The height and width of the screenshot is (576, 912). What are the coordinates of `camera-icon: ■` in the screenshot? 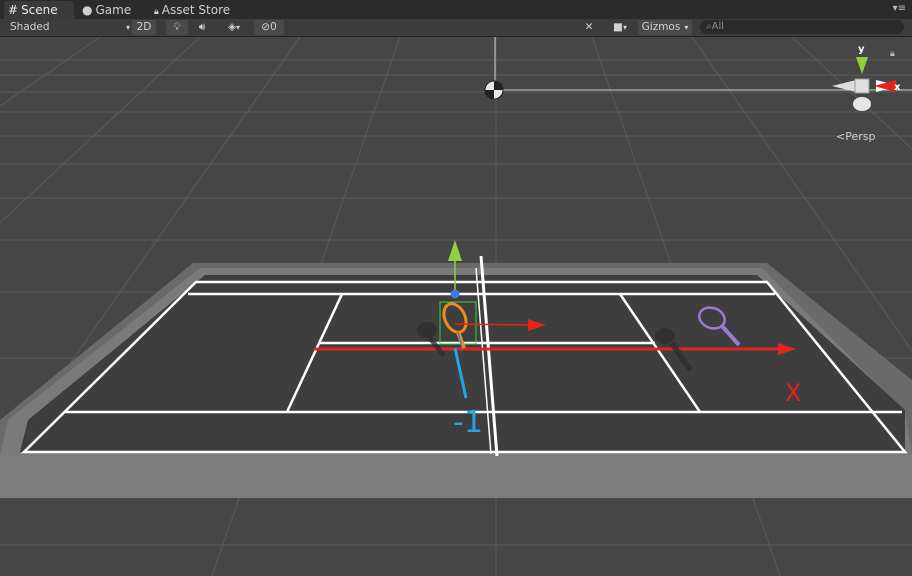 It's located at (618, 27).